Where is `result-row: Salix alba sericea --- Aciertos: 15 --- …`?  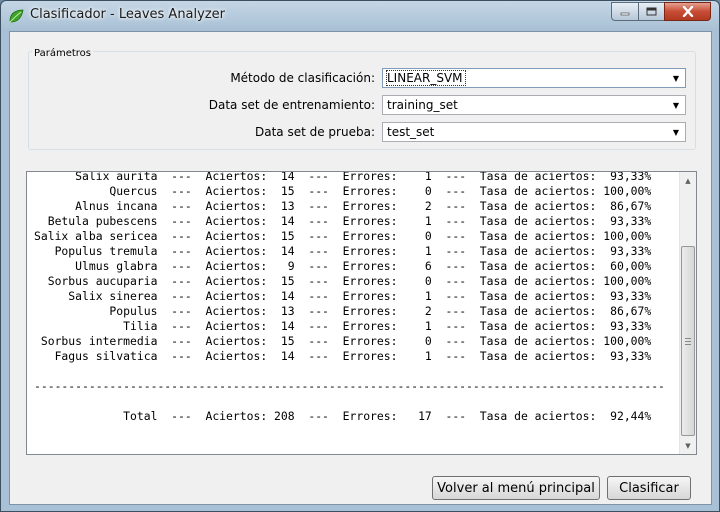 result-row: Salix alba sericea --- Aciertos: 15 --- … is located at coordinates (343, 236).